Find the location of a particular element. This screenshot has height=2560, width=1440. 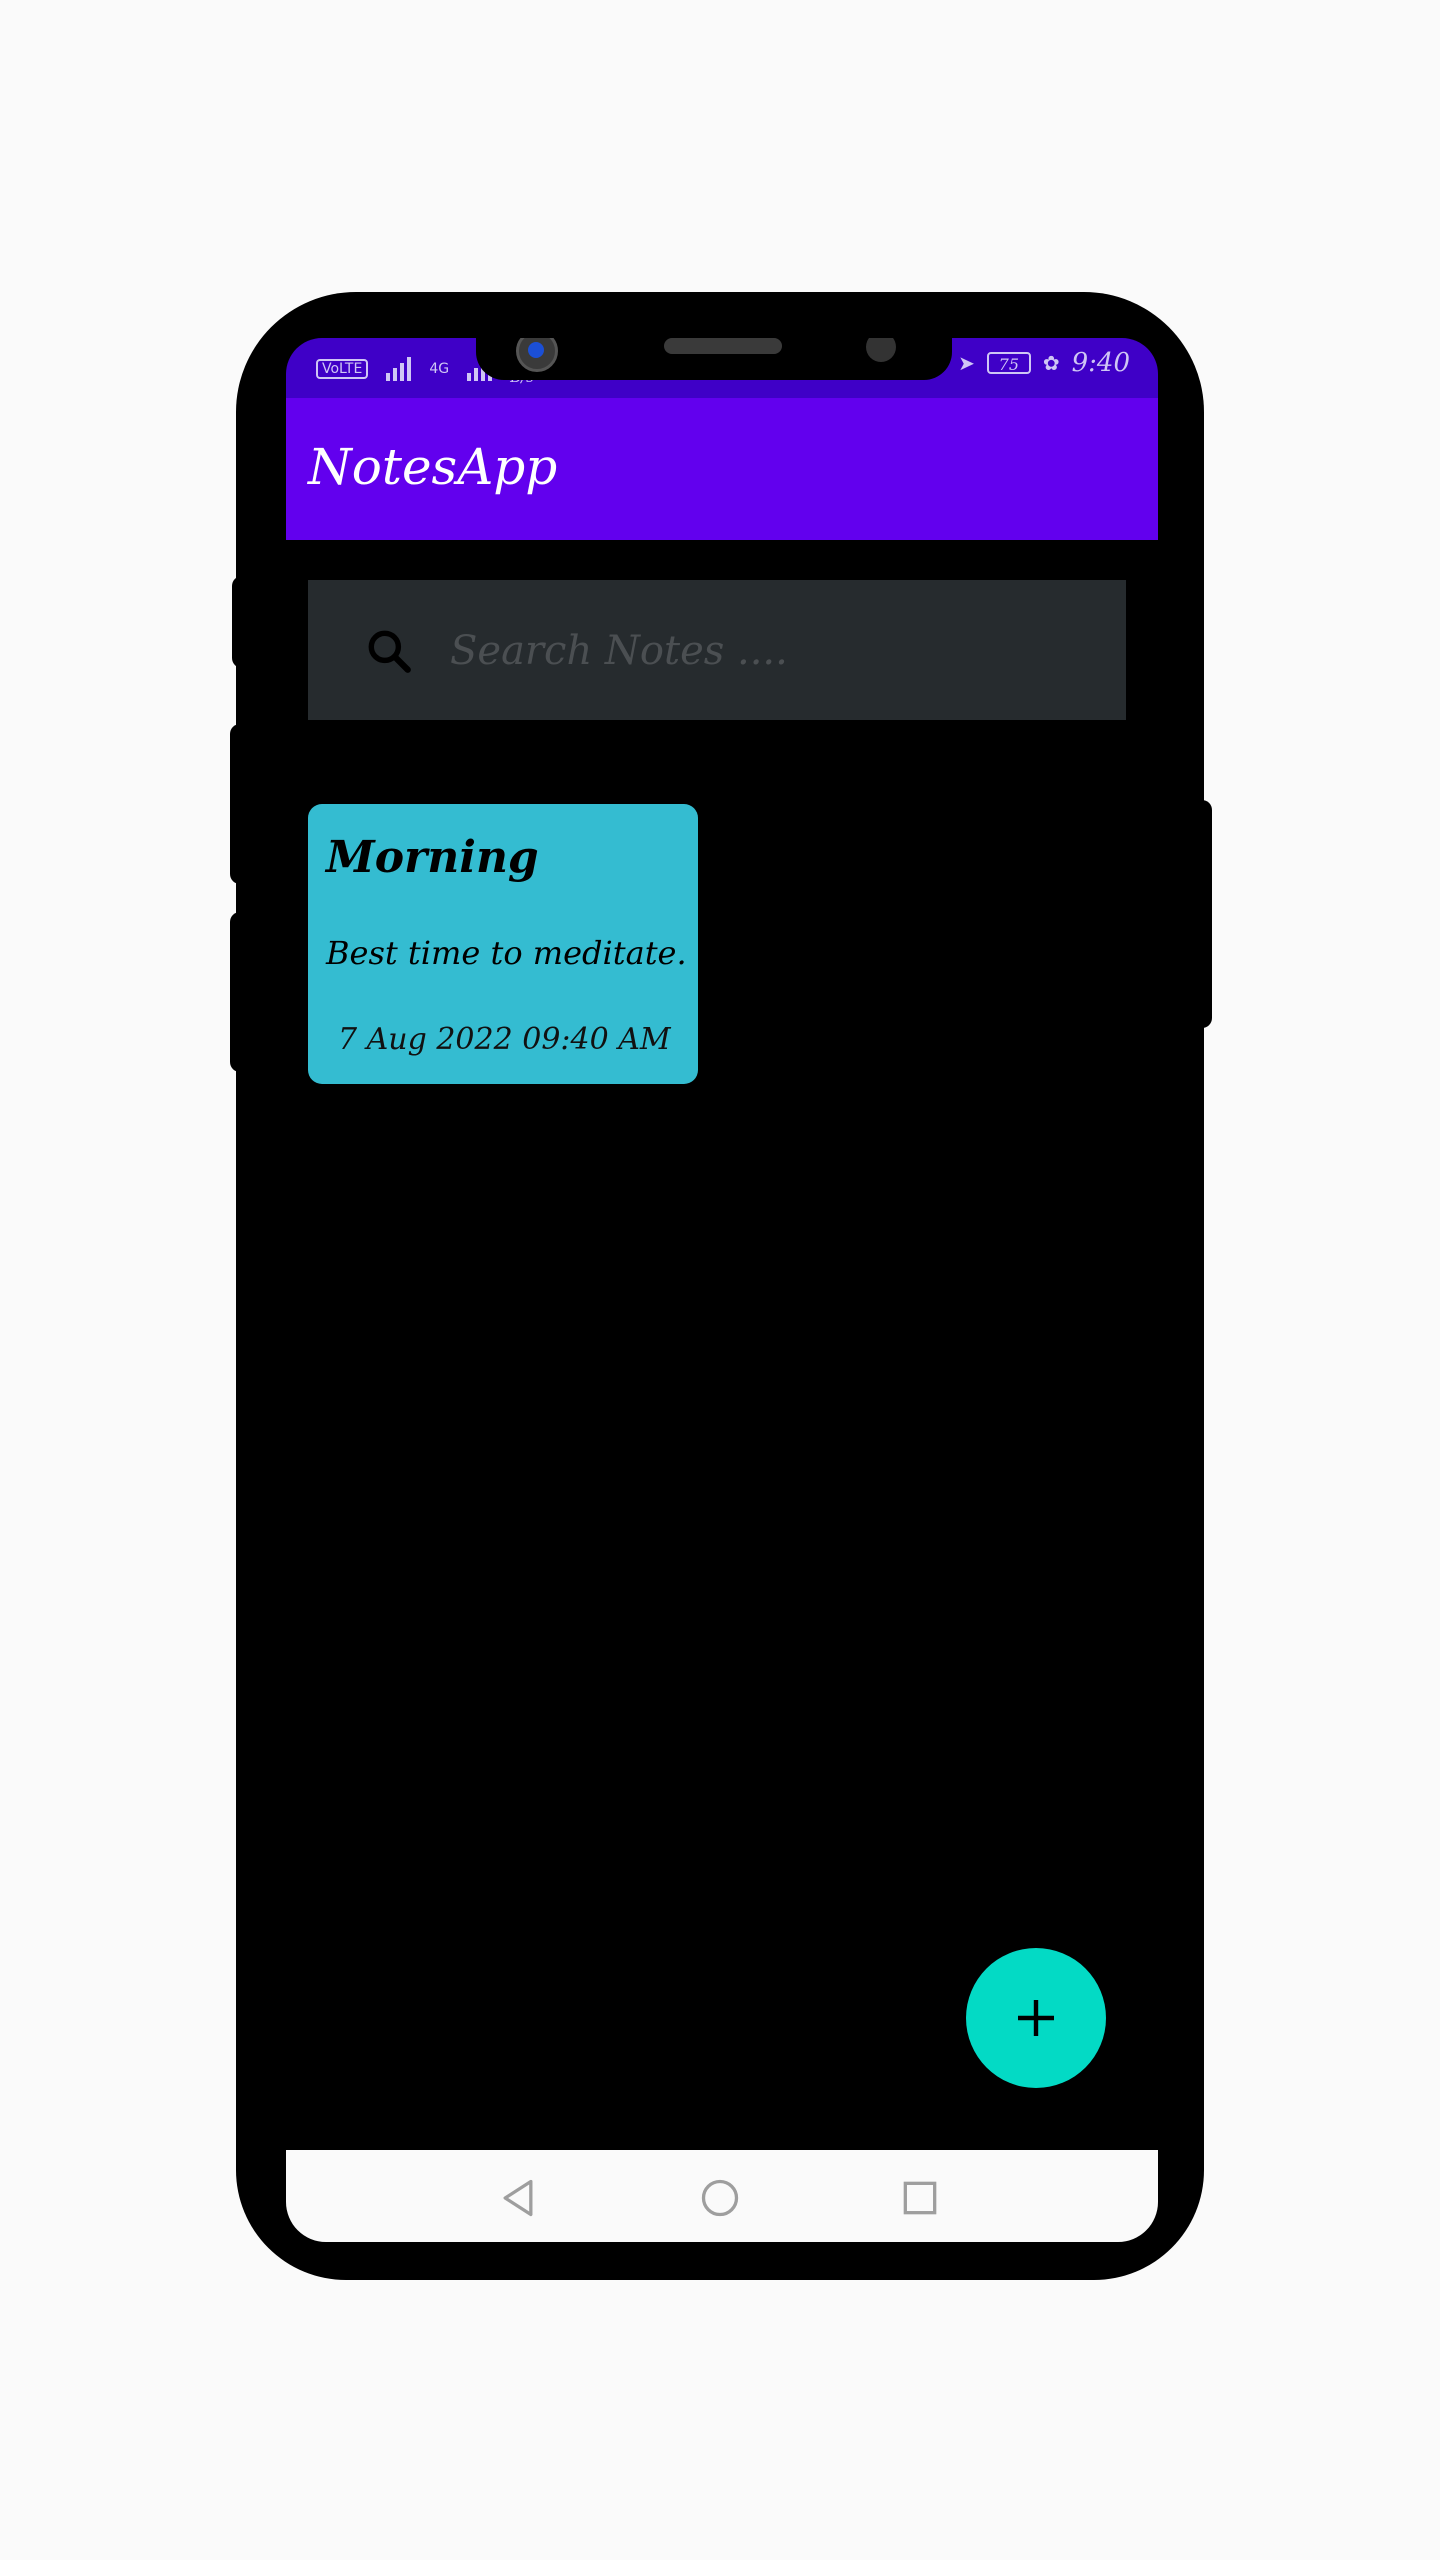

search-bar is located at coordinates (717, 650).